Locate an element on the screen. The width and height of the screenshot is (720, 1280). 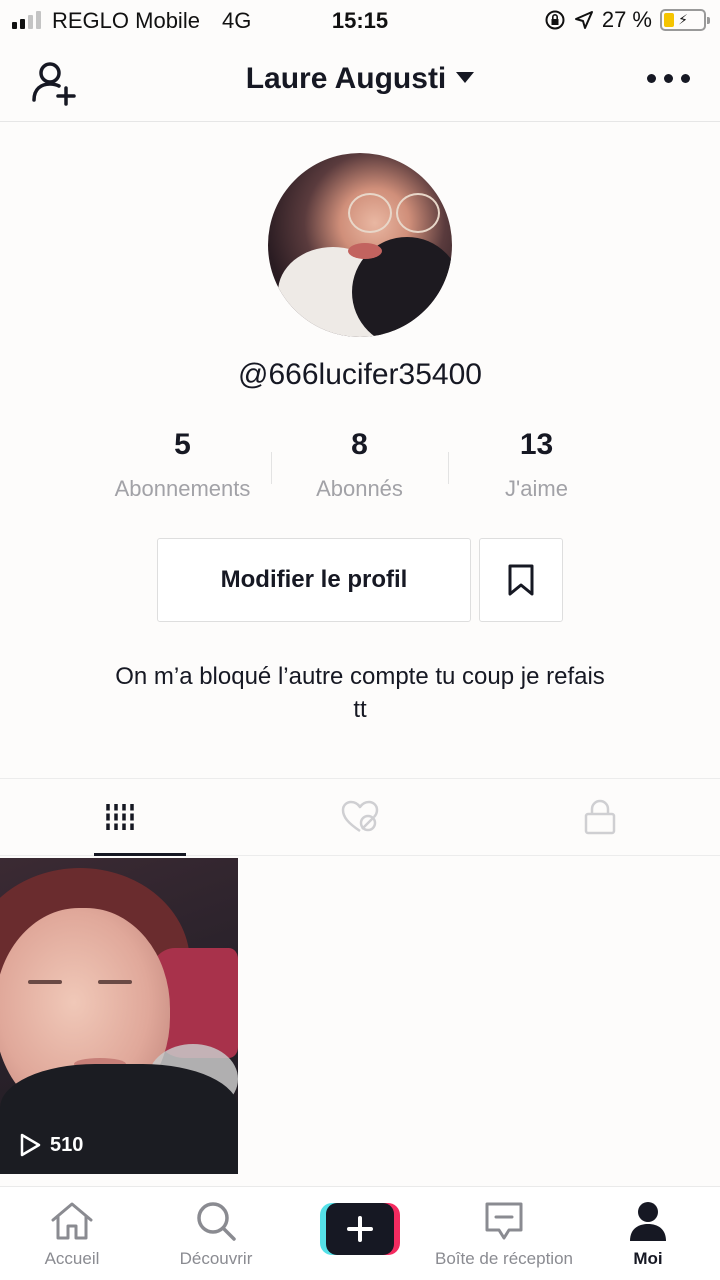
following-stat: 5 Abonnements is located at coordinates (182, 468).